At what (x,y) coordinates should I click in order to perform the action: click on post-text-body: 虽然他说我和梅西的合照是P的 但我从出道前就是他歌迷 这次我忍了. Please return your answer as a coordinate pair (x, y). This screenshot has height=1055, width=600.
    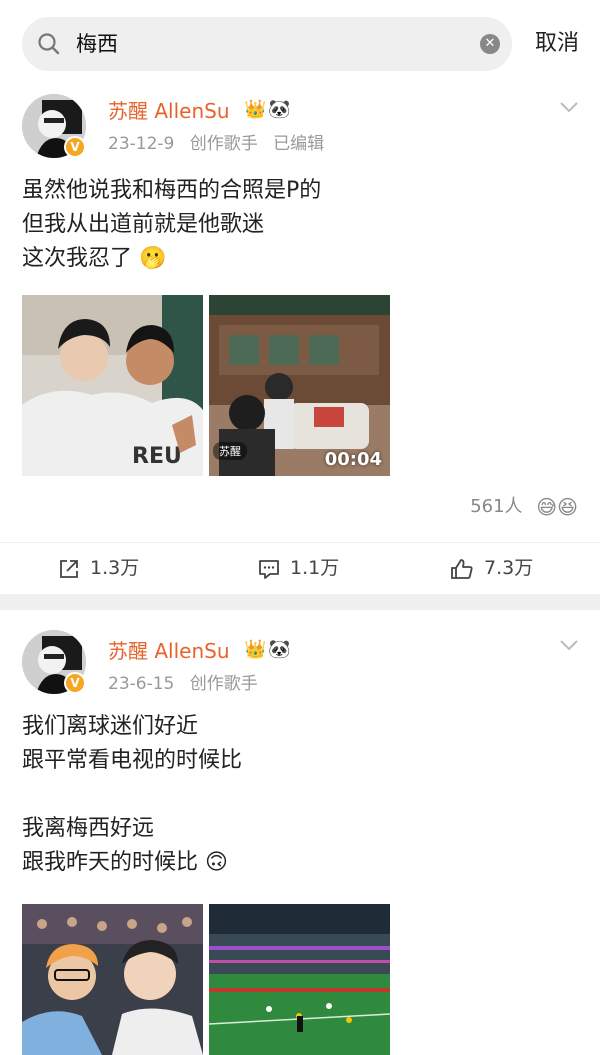
    Looking at the image, I should click on (172, 224).